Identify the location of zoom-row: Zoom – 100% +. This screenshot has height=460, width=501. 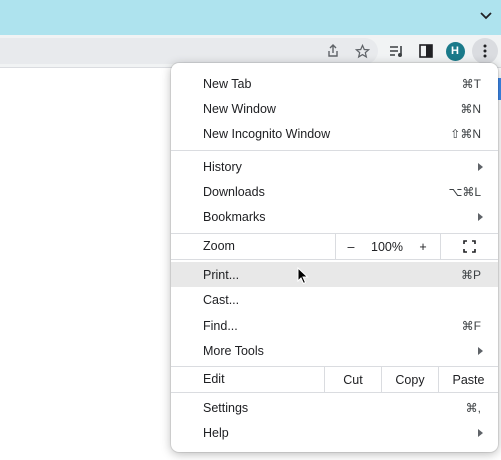
(334, 246).